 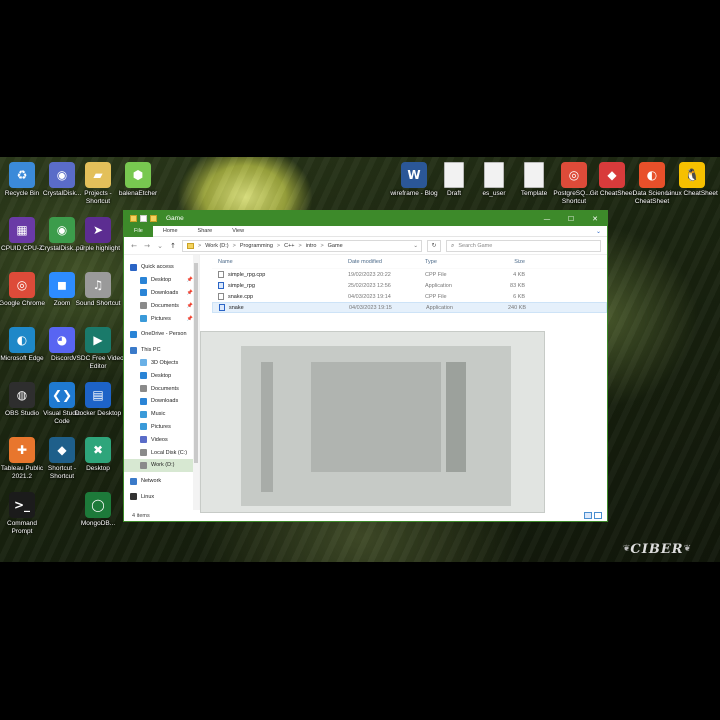 What do you see at coordinates (365, 218) in the screenshot?
I see `title-bar: Game — ☐ ✕` at bounding box center [365, 218].